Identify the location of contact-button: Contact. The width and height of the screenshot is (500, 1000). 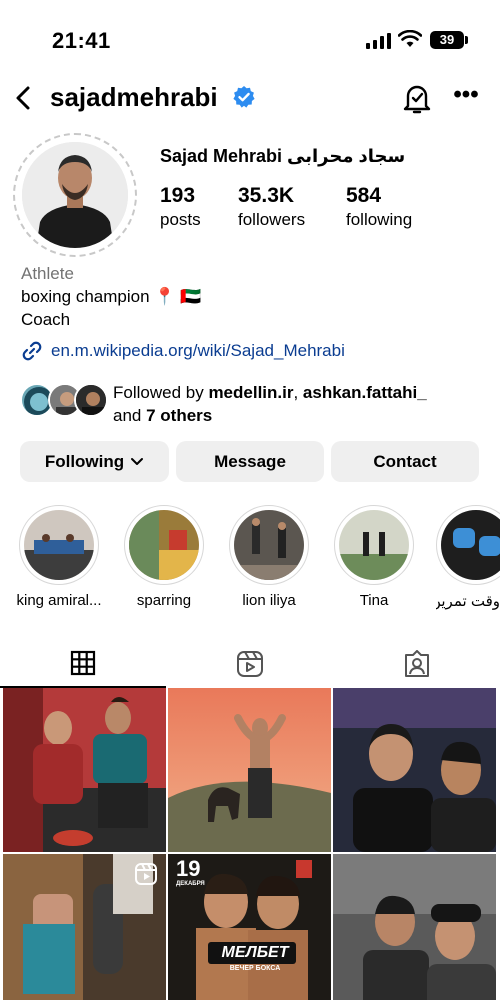
(405, 461).